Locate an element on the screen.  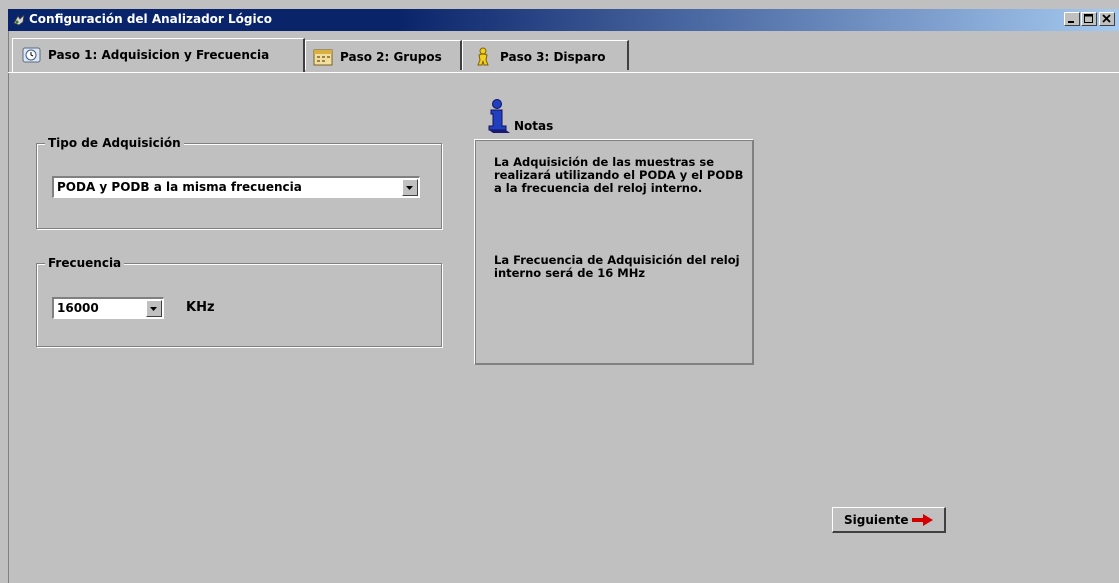
window-left-border is located at coordinates (8, 307).